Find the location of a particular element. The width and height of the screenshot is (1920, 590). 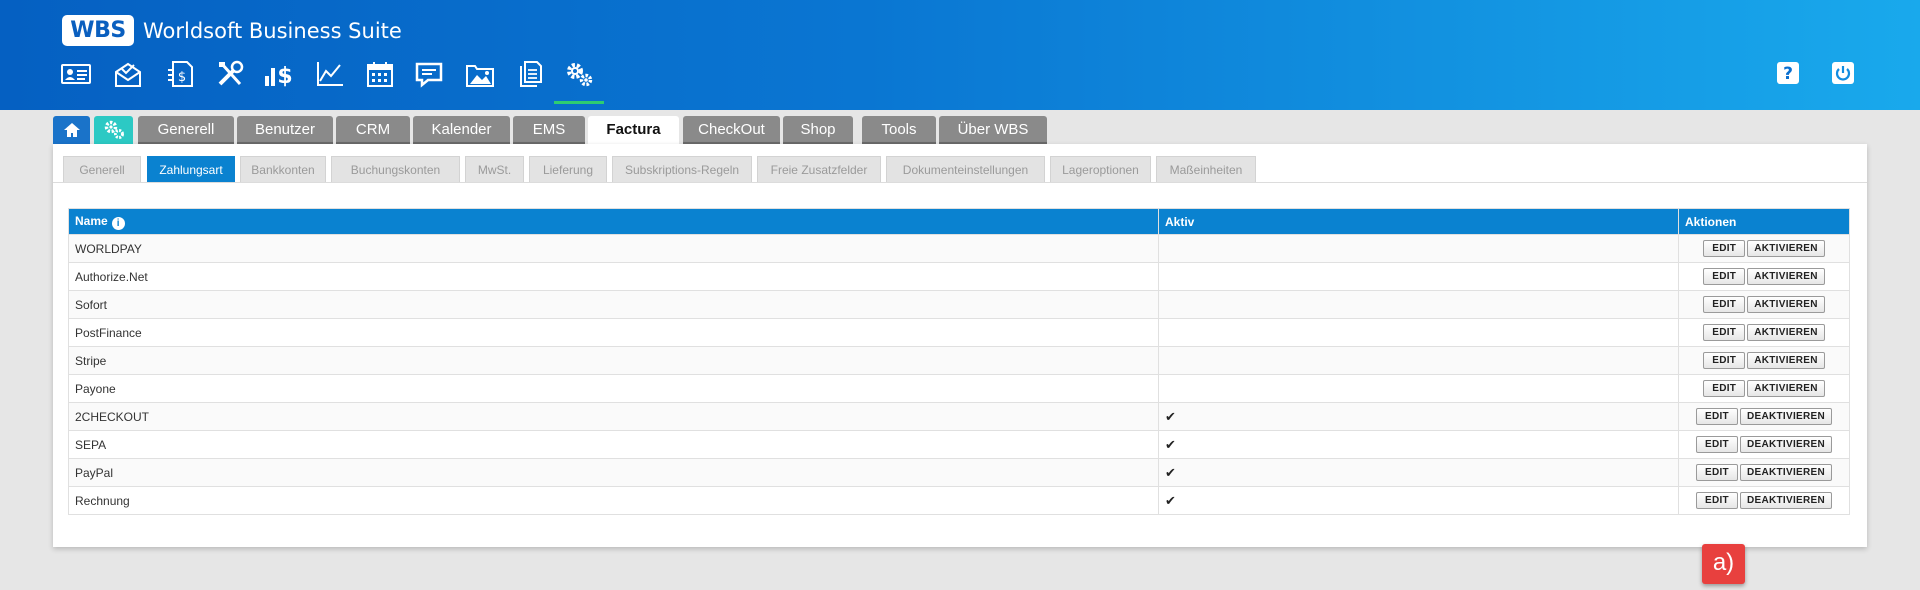

home-icon is located at coordinates (71, 130).